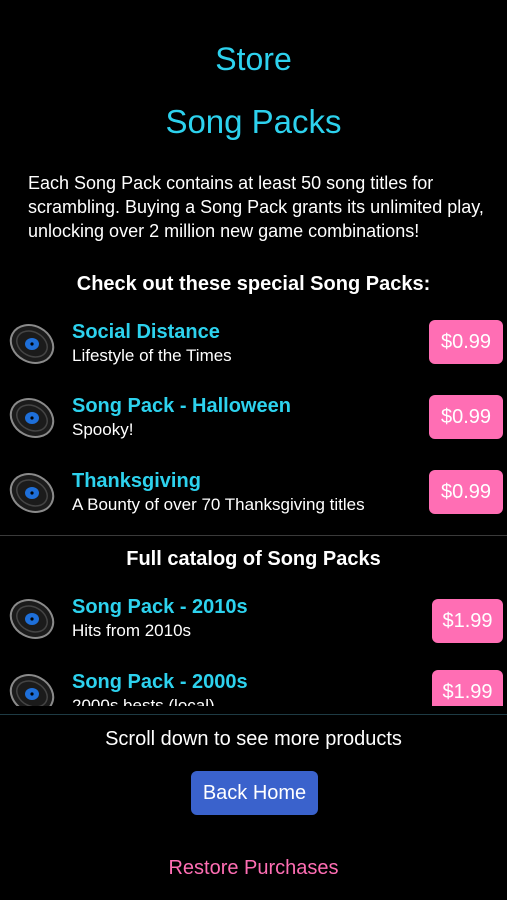 Image resolution: width=507 pixels, height=900 pixels. Describe the element at coordinates (253, 625) in the screenshot. I see `list-item: Song Pack - 2010s Hits from 2010s $1.99` at that location.